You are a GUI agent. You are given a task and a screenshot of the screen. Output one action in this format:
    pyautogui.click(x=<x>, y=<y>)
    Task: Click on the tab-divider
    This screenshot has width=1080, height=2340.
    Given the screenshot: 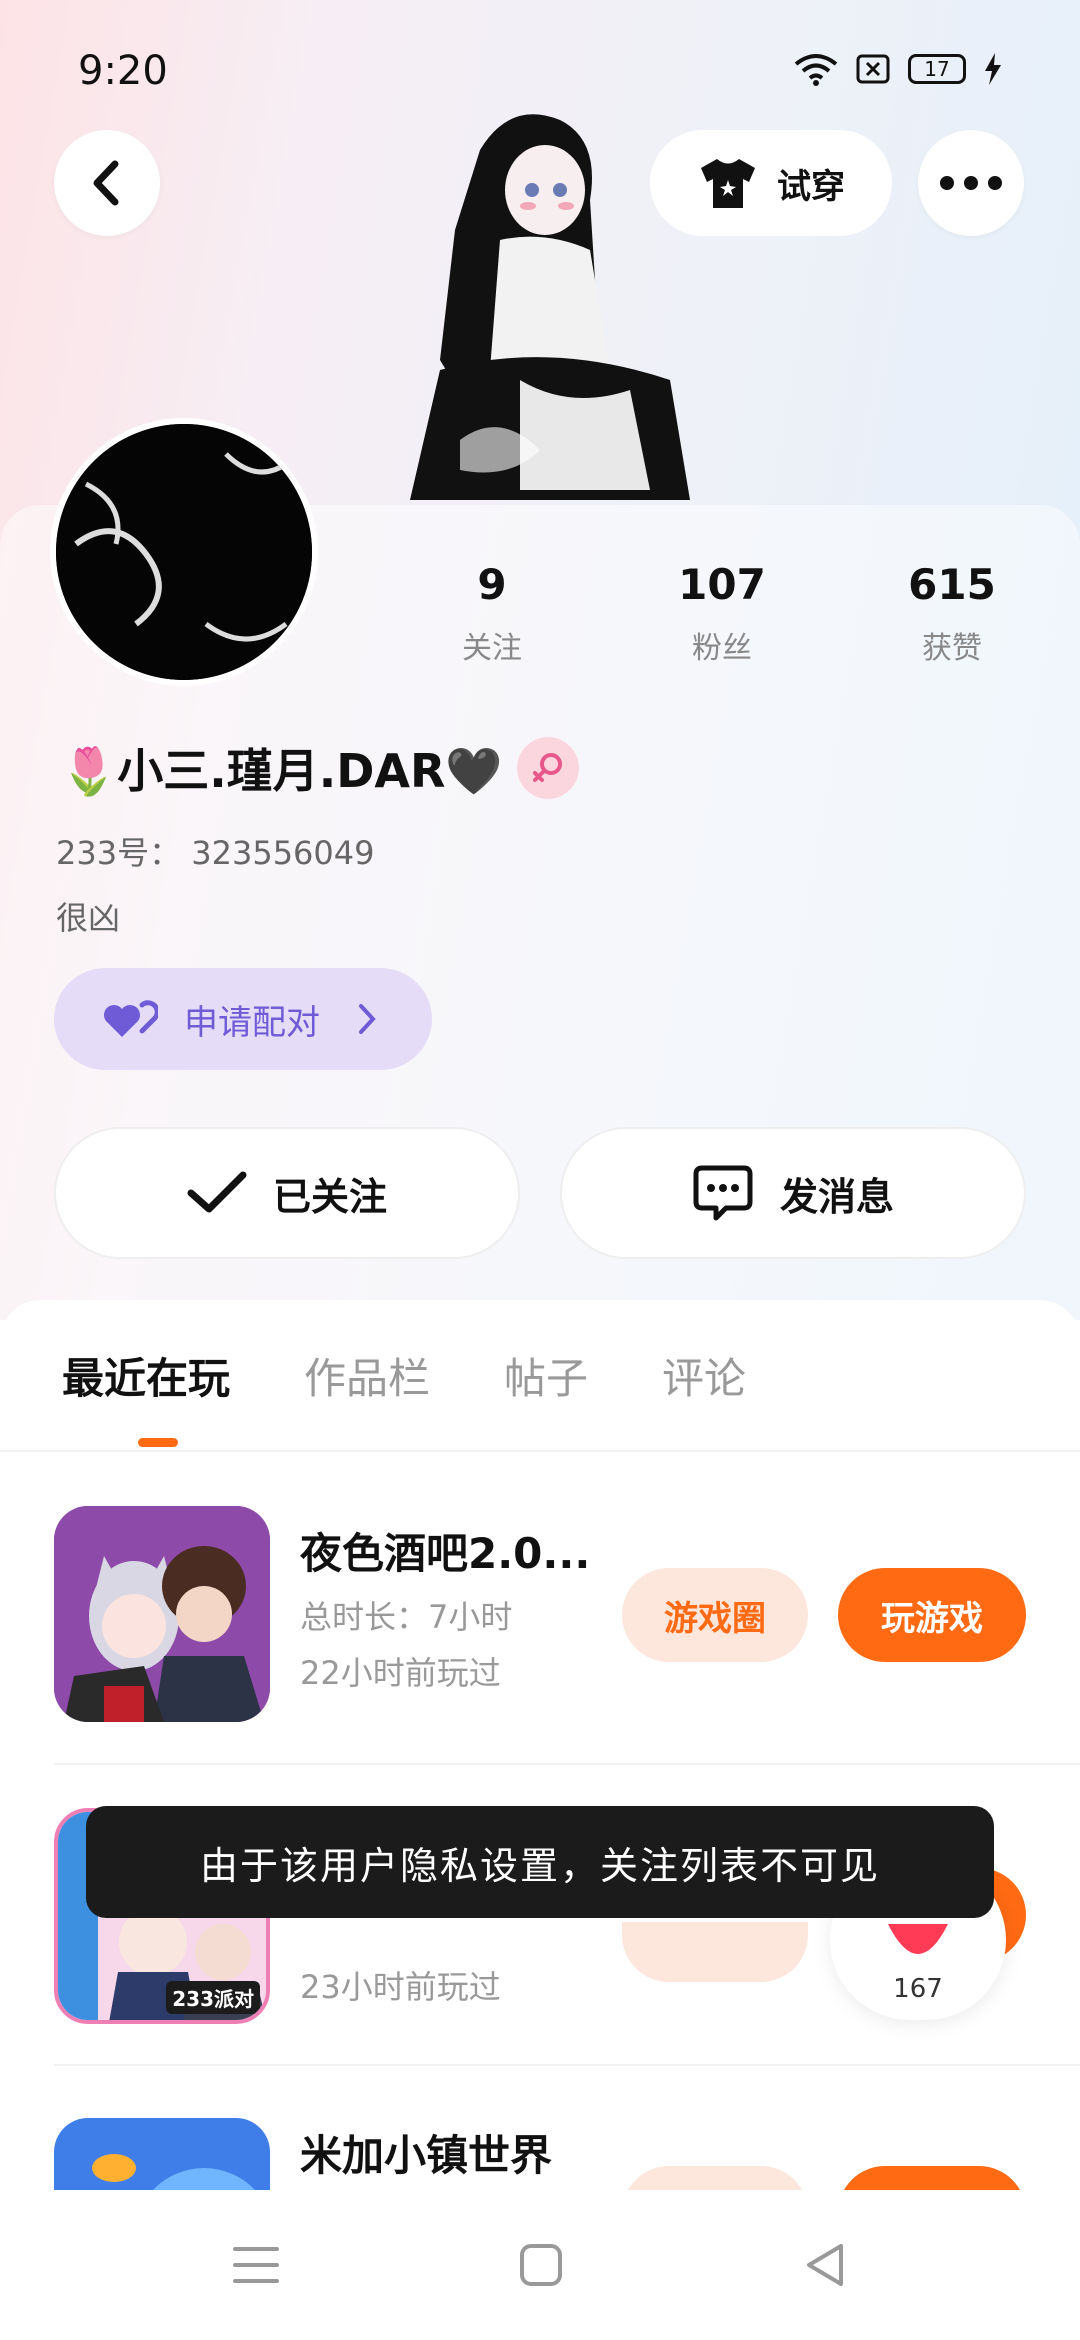 What is the action you would take?
    pyautogui.click(x=540, y=1451)
    